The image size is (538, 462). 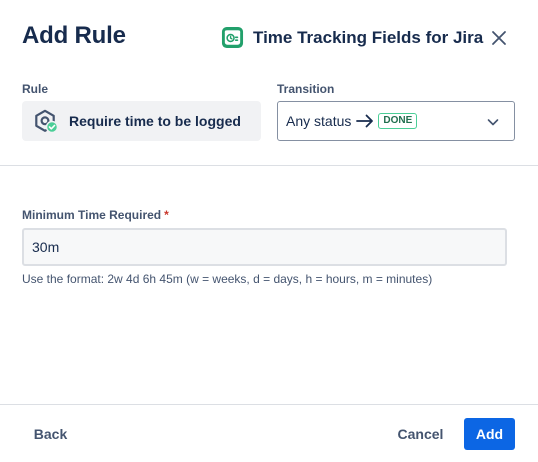 I want to click on min-time-label: Minimum Time Required *, so click(x=95, y=215).